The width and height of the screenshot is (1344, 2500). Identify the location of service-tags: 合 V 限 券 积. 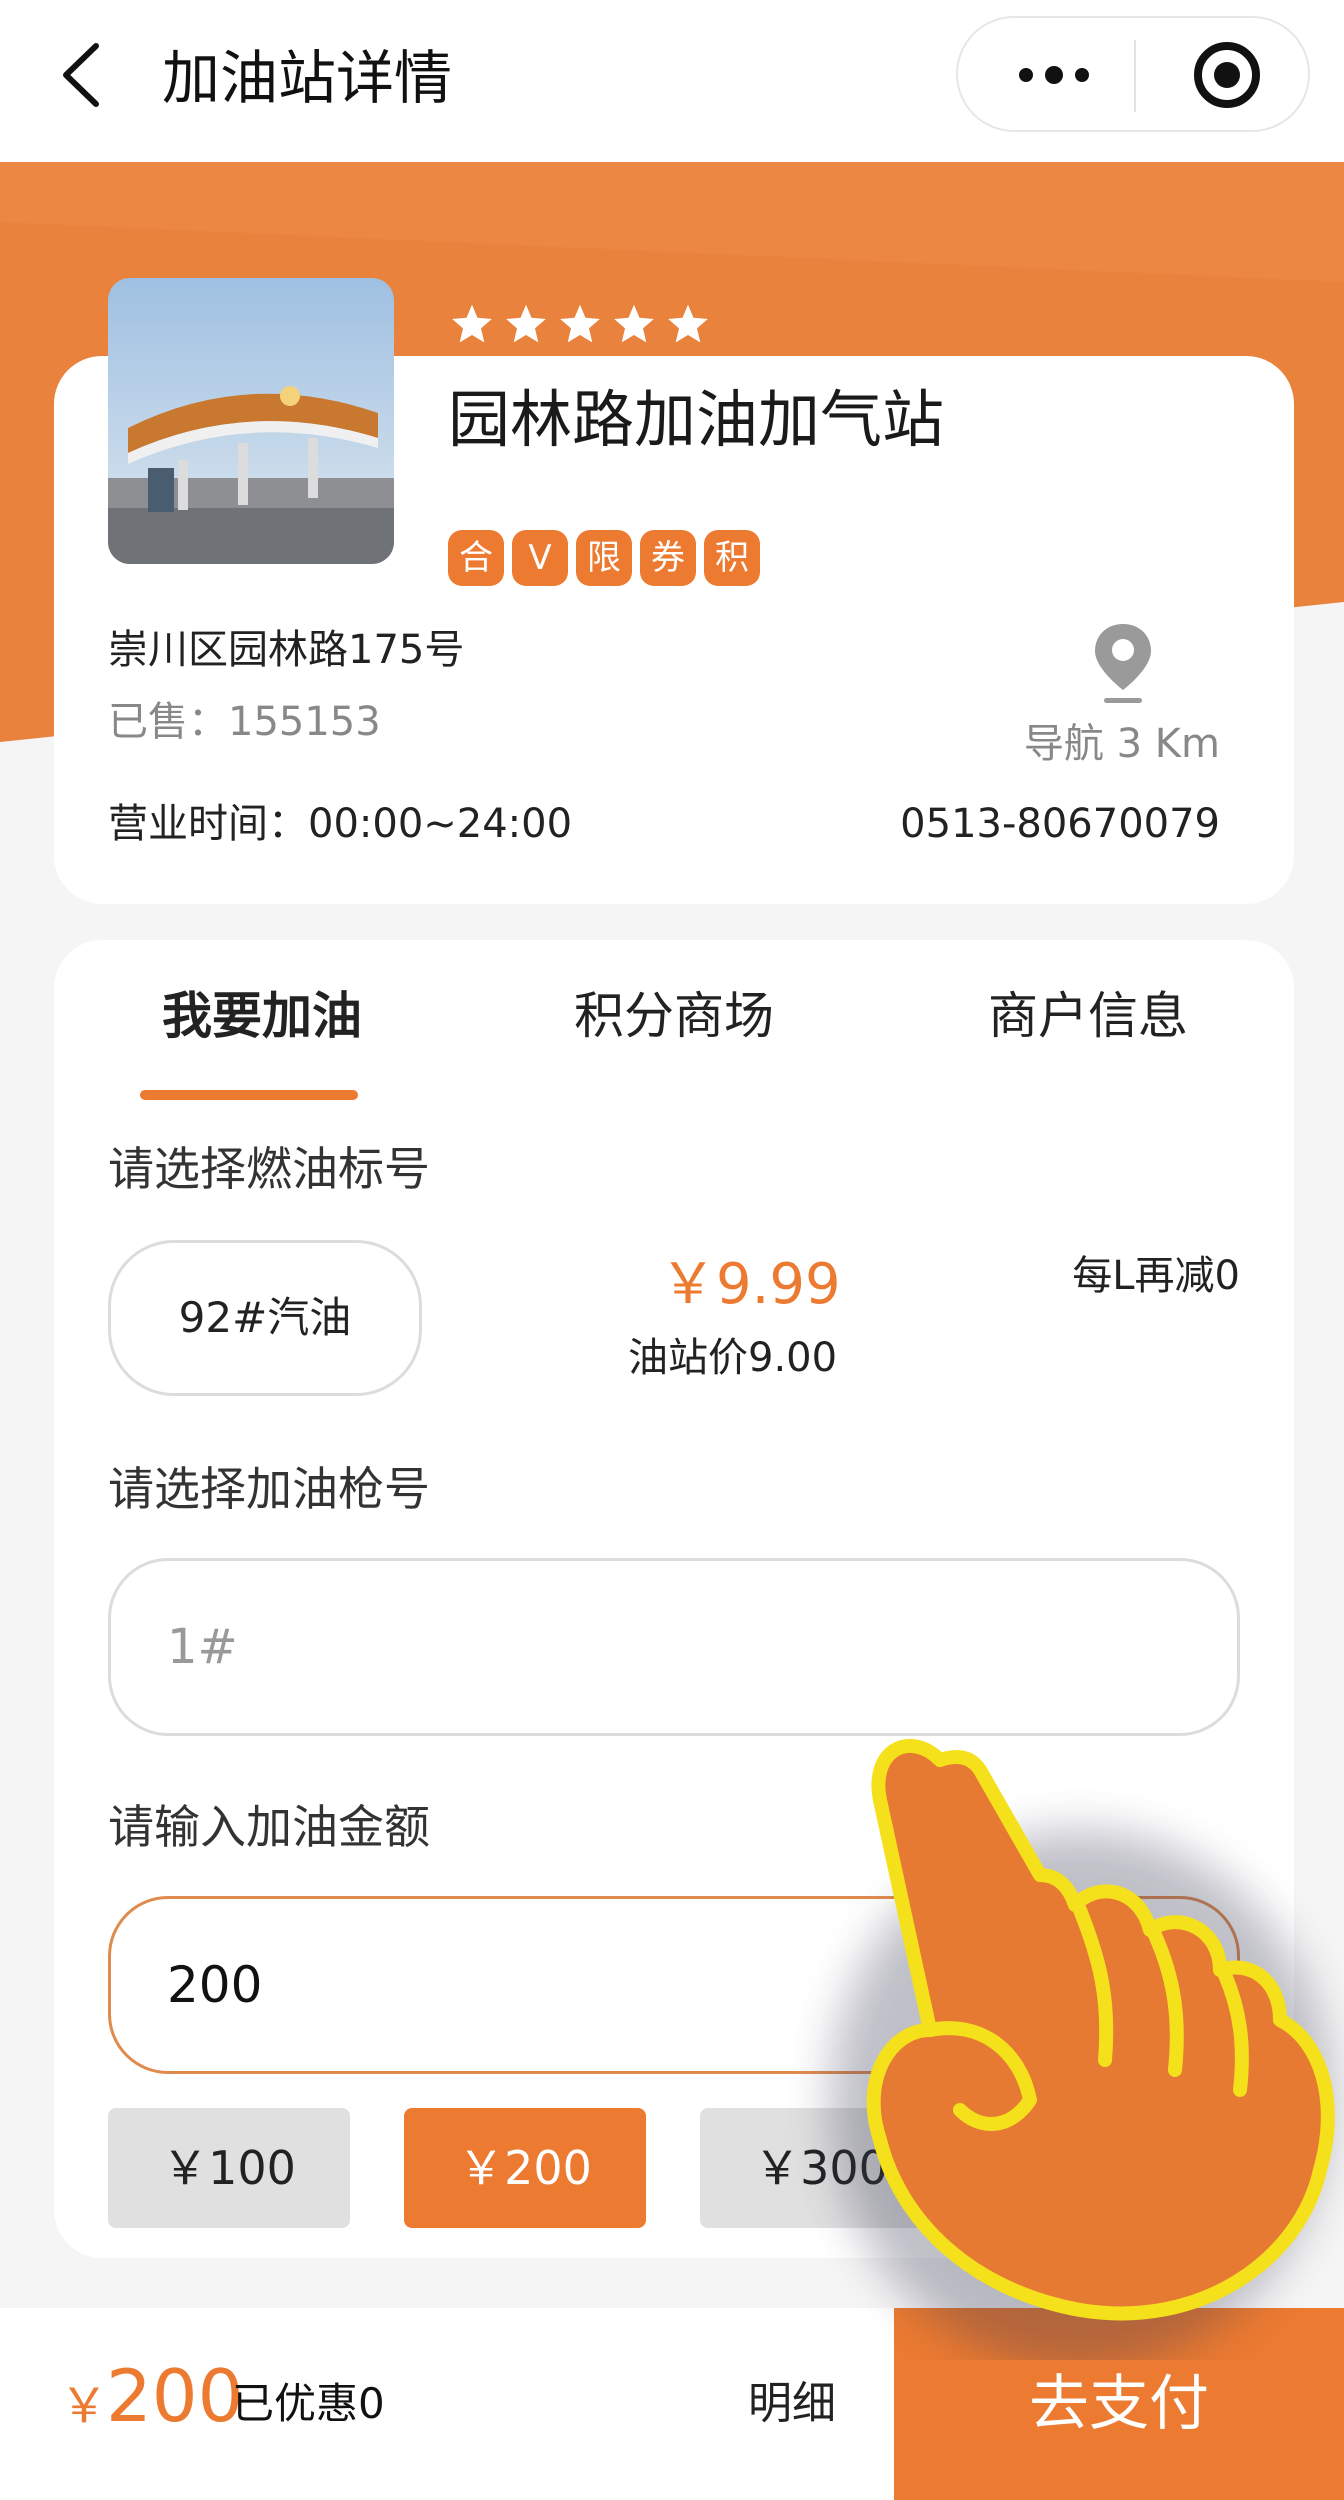
(604, 558).